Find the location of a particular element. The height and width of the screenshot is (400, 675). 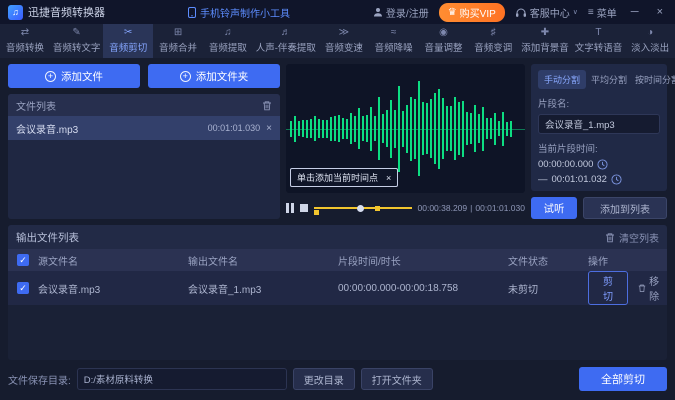

main-menu-button: ≡ 菜单 is located at coordinates (602, 12).